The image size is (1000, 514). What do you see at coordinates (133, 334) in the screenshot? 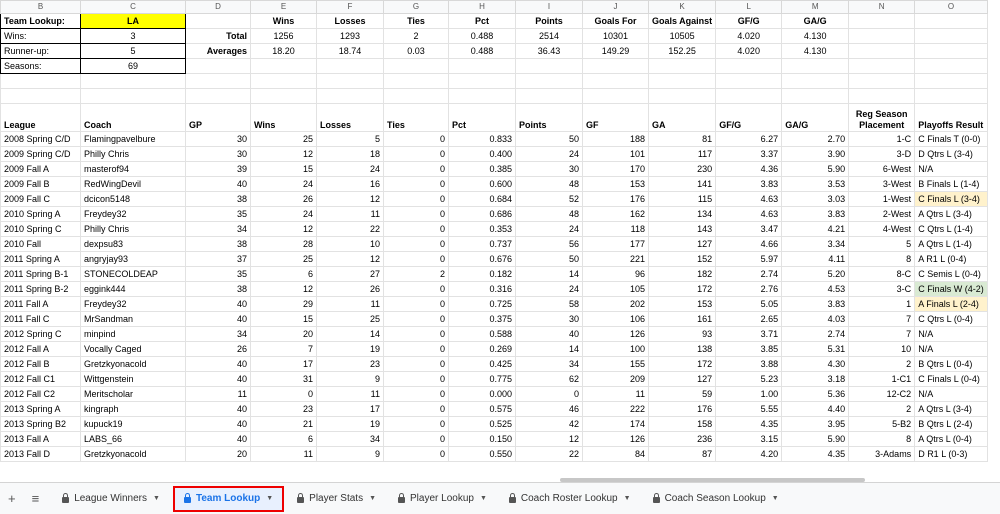
I see `table-cell: minpind` at bounding box center [133, 334].